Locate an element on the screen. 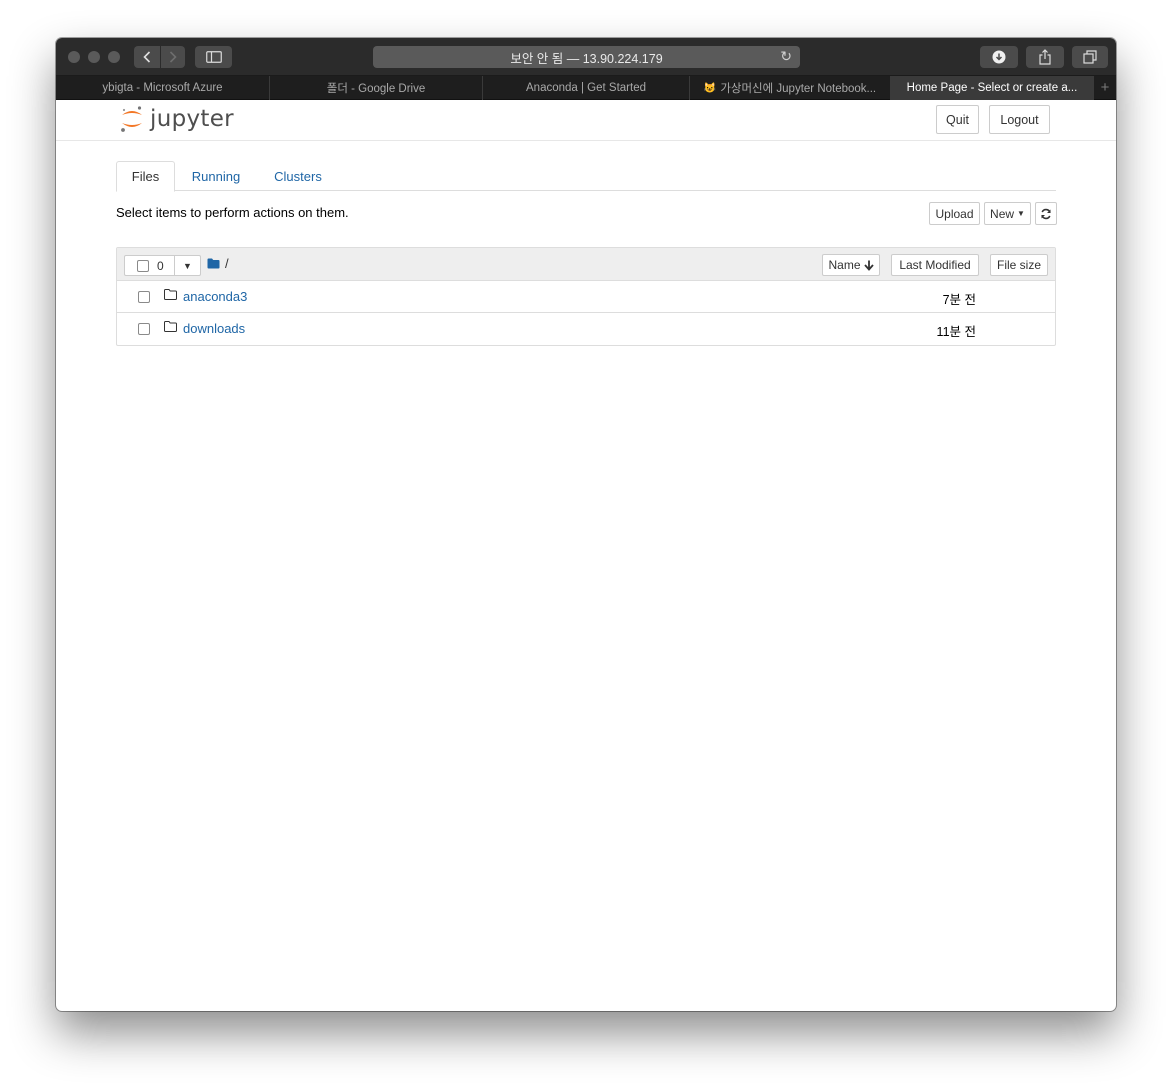  window-controls is located at coordinates (94, 57).